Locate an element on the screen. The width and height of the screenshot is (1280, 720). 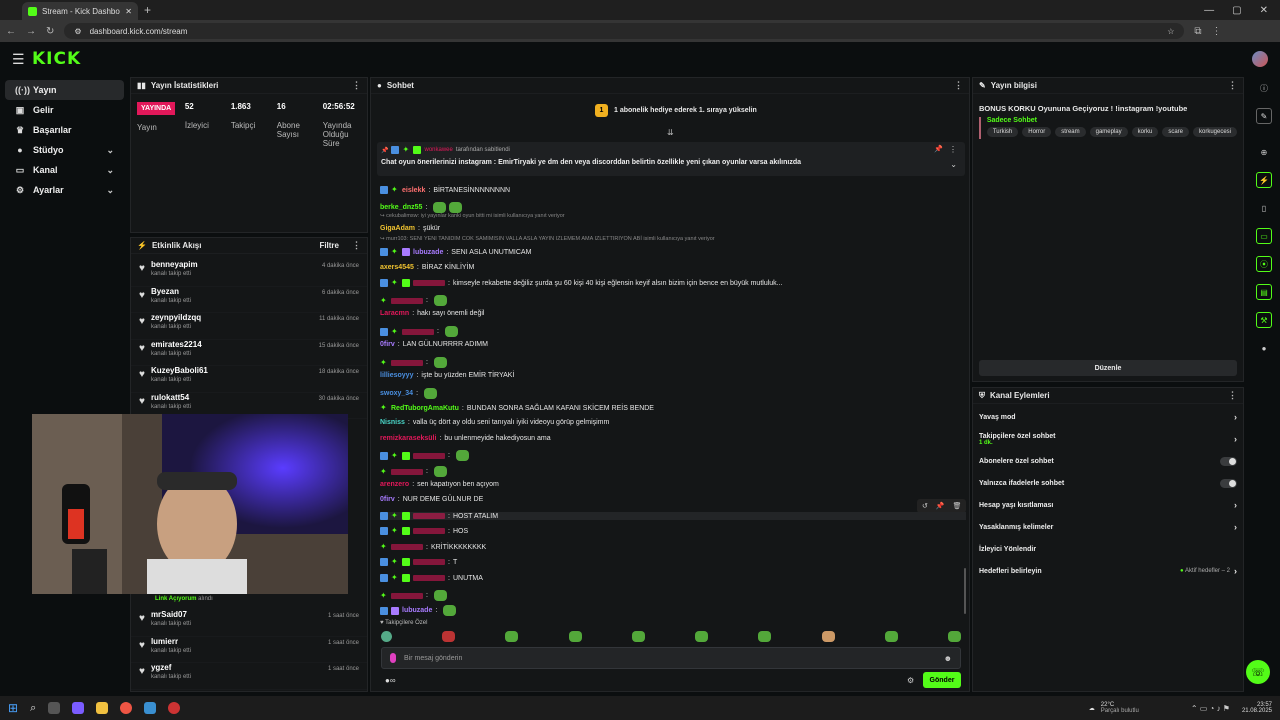
chat-message: lubuzade: is located at coordinates (418, 610).